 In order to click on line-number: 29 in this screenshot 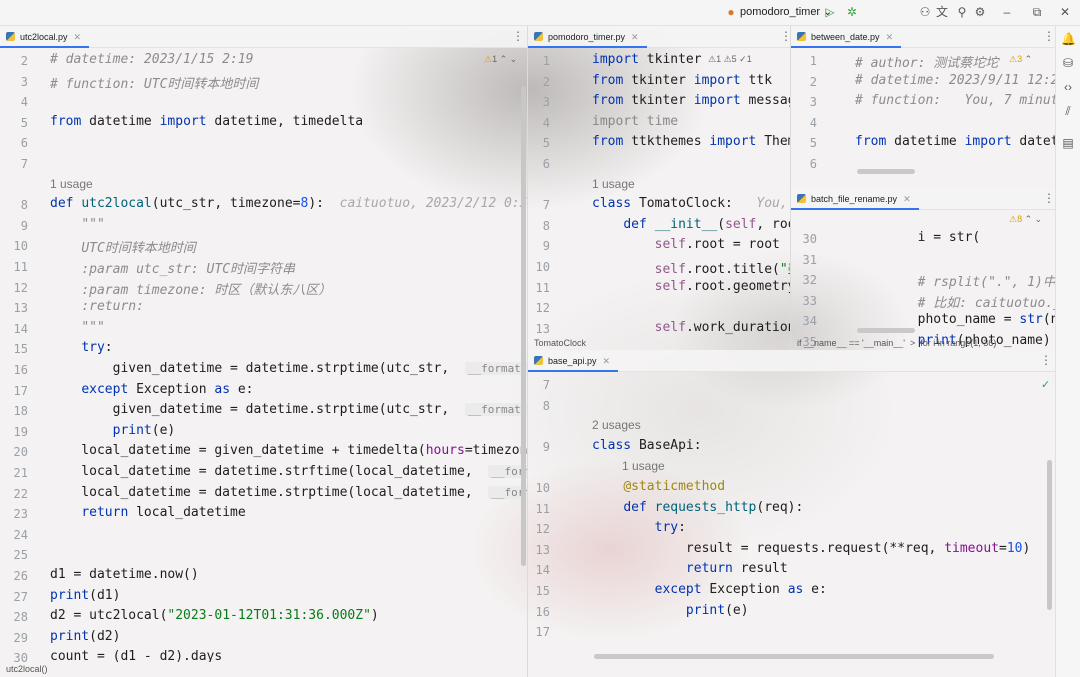, I will do `click(14, 638)`.